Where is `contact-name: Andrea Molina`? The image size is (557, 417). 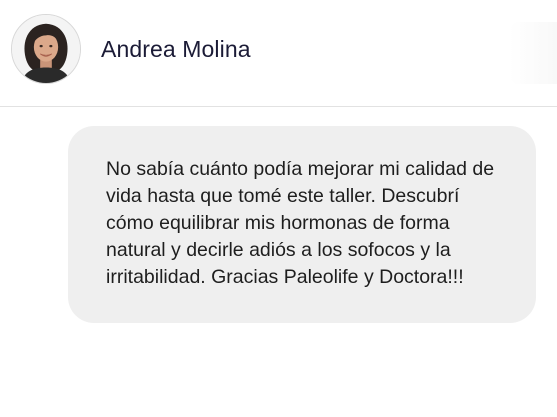
contact-name: Andrea Molina is located at coordinates (176, 49).